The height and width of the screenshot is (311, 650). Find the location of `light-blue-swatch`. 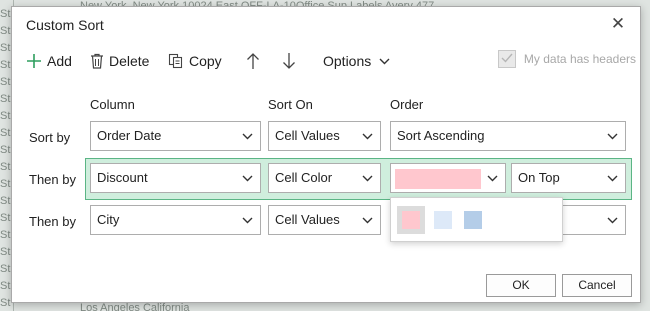

light-blue-swatch is located at coordinates (443, 220).